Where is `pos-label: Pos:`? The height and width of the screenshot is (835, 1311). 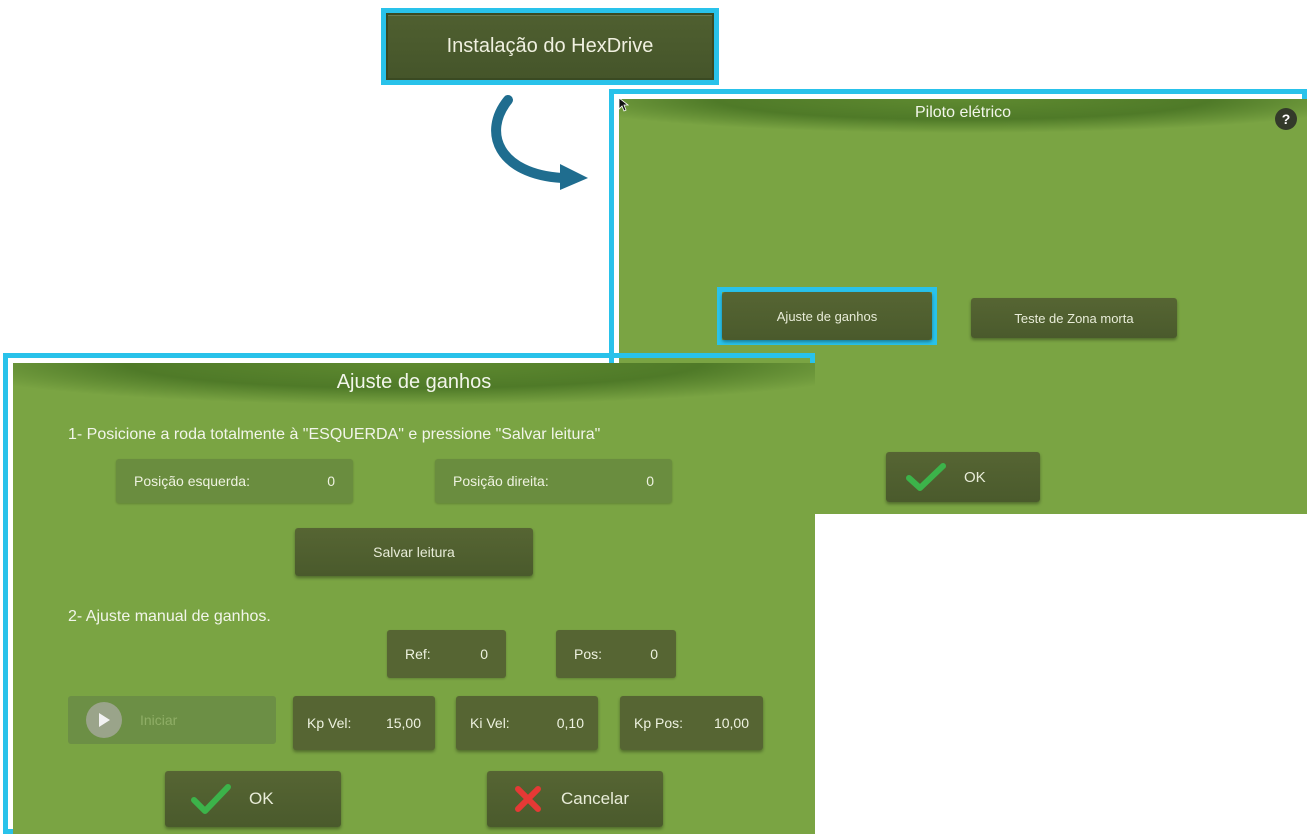 pos-label: Pos: is located at coordinates (588, 654).